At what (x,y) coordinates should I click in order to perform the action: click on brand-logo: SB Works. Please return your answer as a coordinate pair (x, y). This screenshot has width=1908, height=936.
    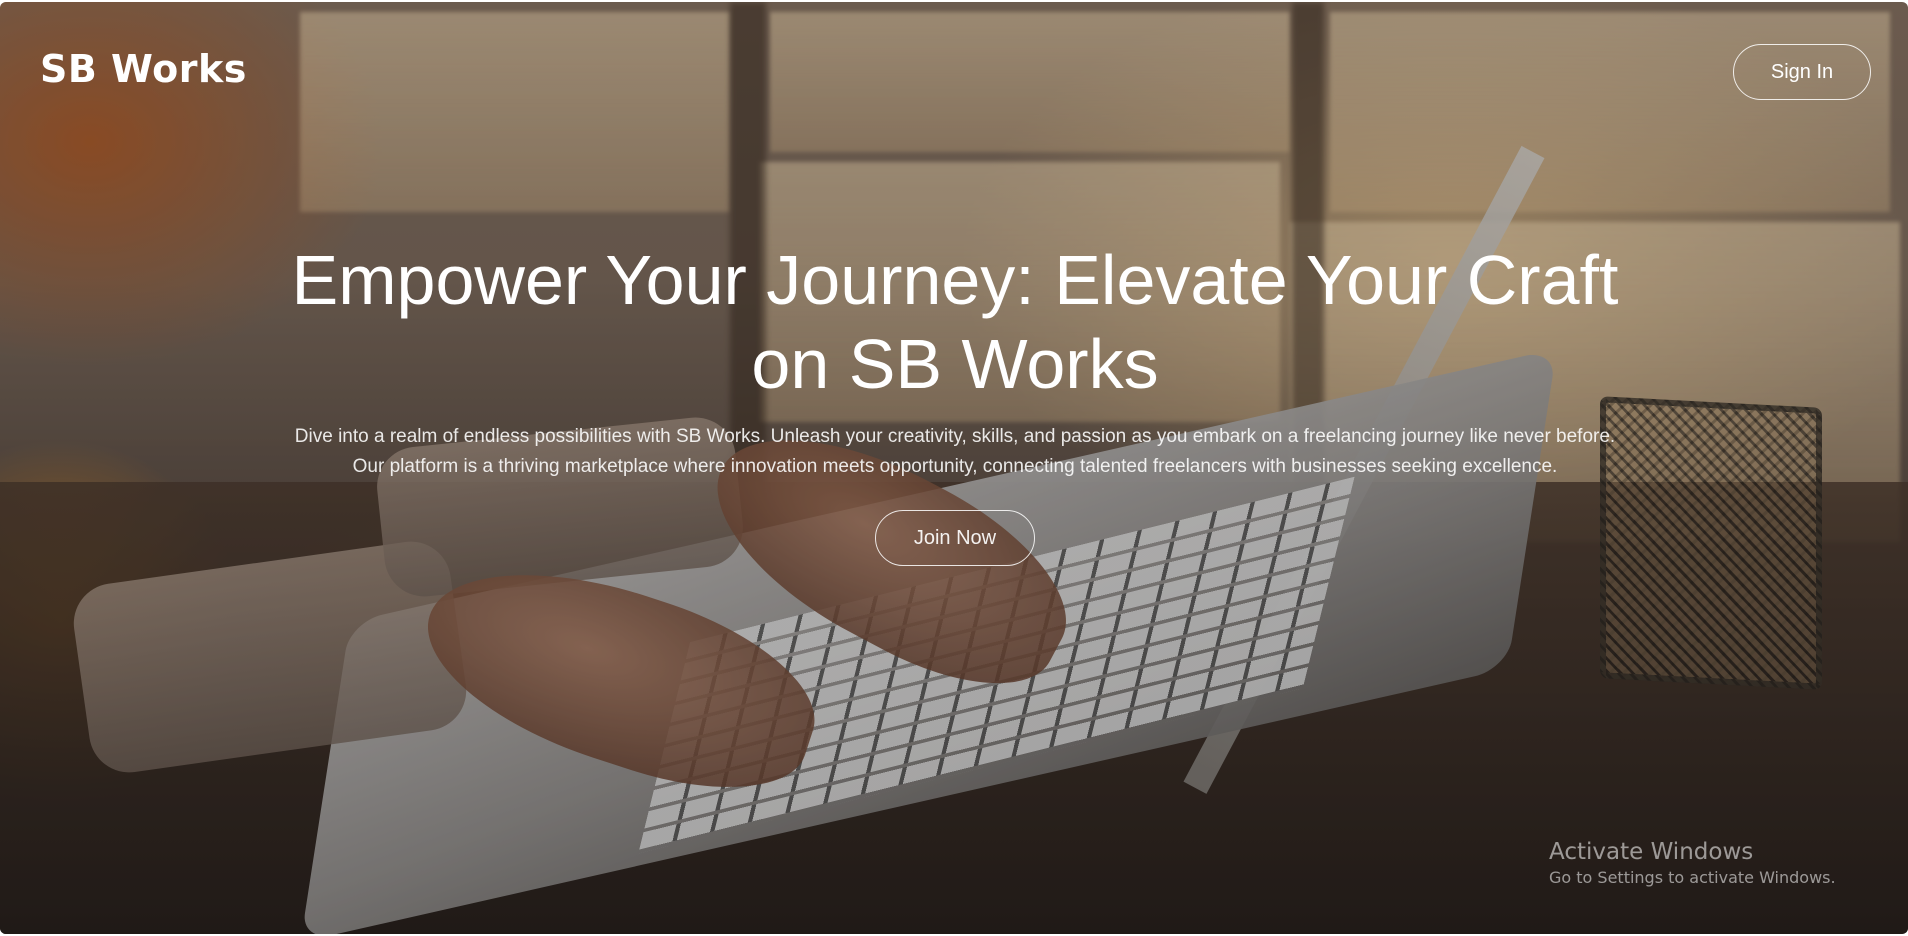
    Looking at the image, I should click on (143, 69).